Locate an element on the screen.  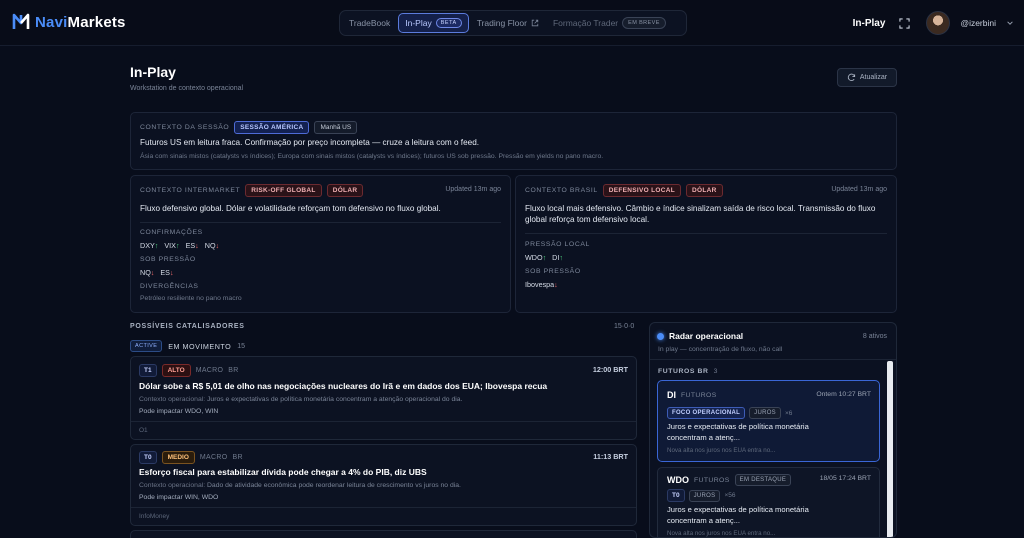
catalyst-impact: Pode impactar WIN, WDO is located at coordinates (179, 497).